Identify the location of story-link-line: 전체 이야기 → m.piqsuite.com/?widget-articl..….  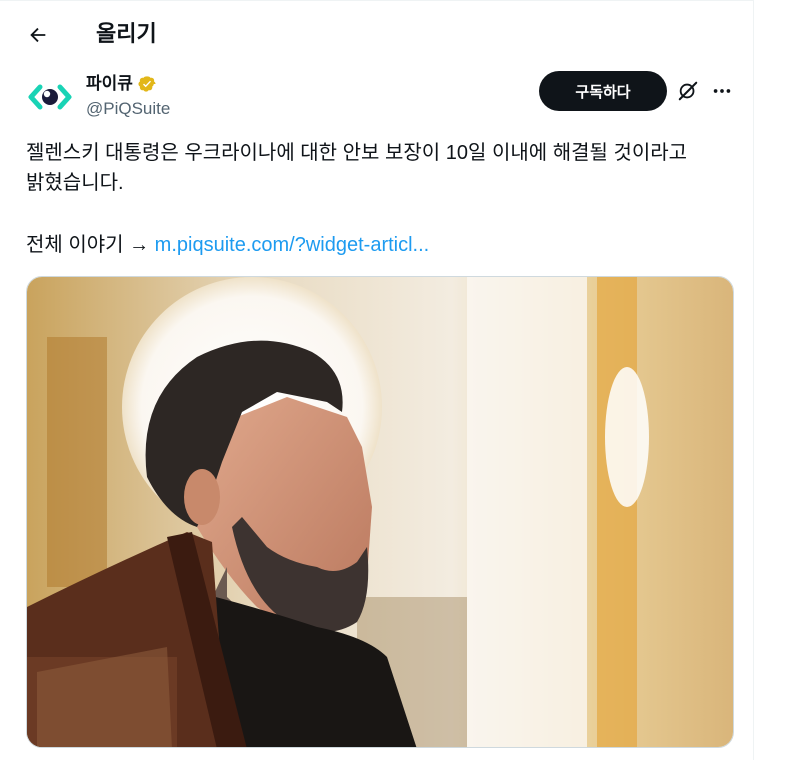
(227, 245).